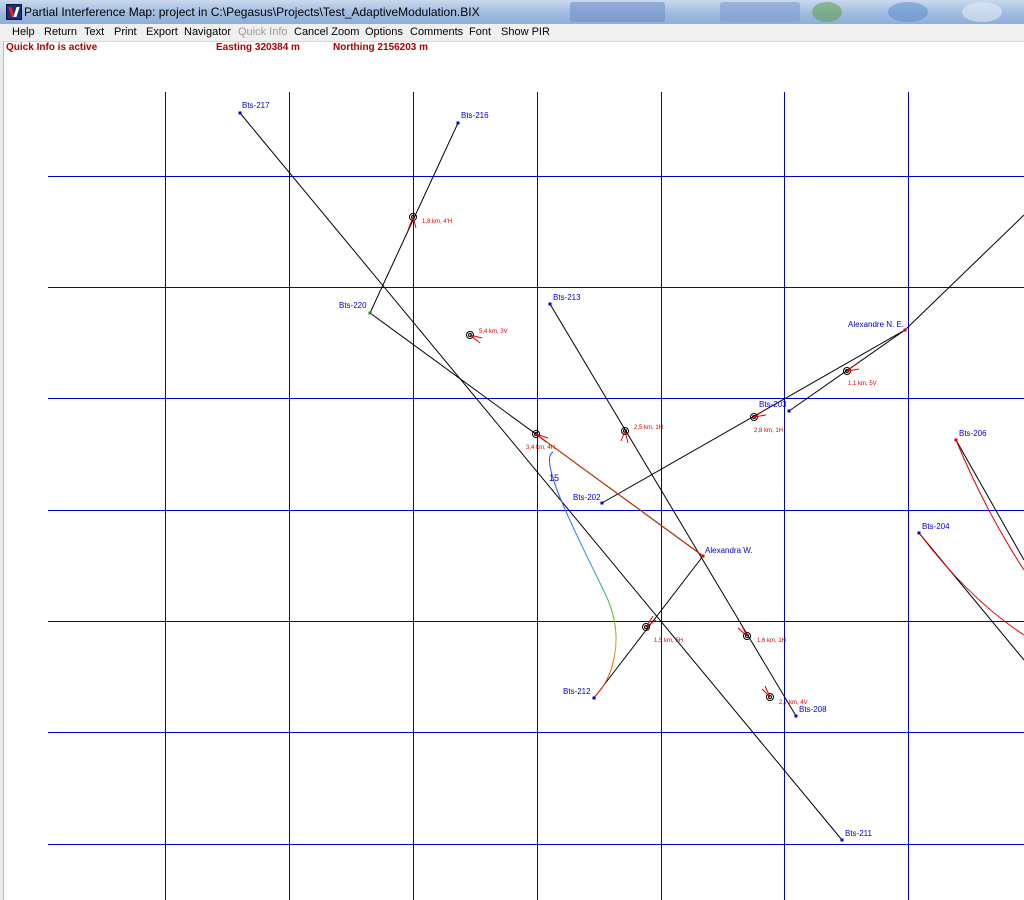 The height and width of the screenshot is (900, 1024). I want to click on link-label: 2,8 km, 1H, so click(768, 431).